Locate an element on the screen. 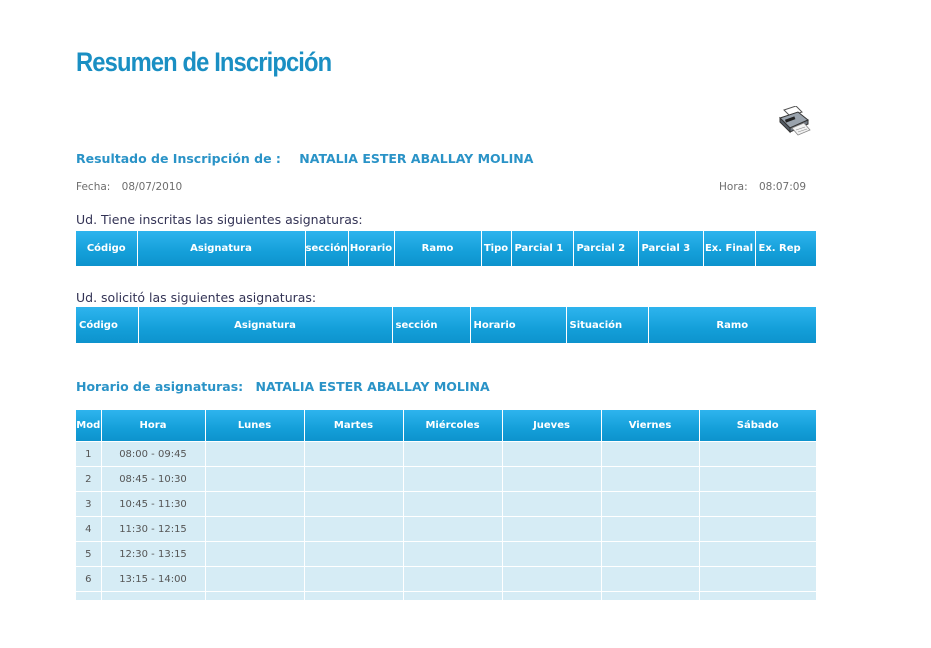  schedule-student-name: NATALIA ESTER ABALLAY MOLINA is located at coordinates (372, 386).